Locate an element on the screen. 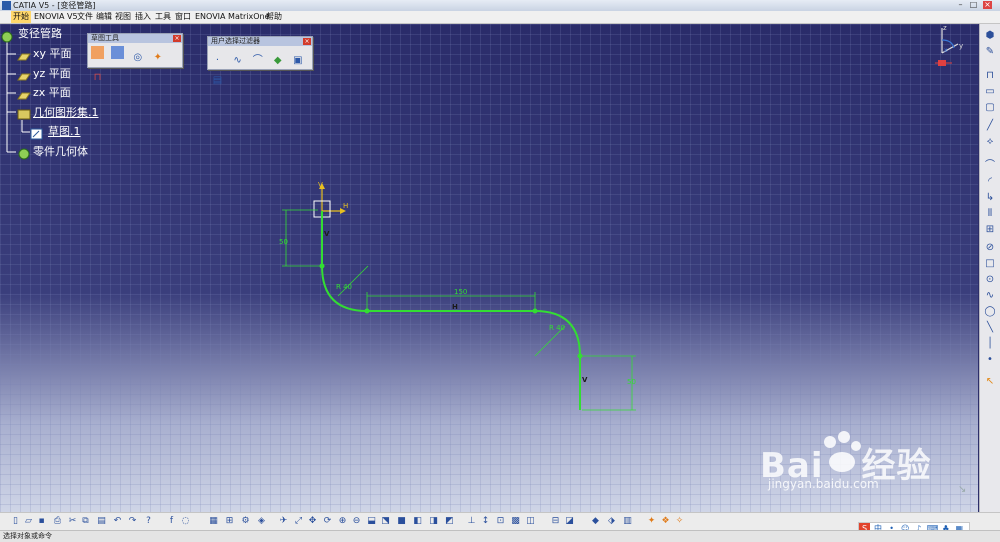  grid-snap-icon: ▩ is located at coordinates (515, 521).